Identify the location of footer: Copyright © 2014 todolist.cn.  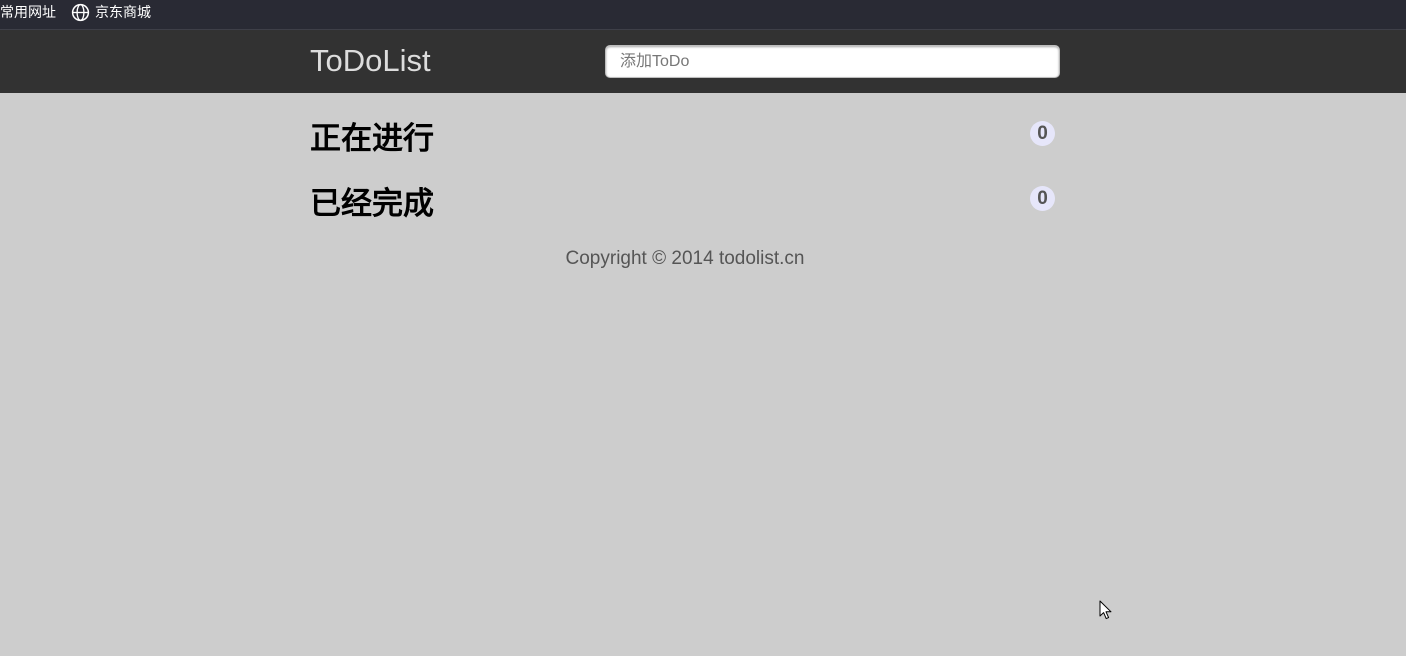
(685, 259).